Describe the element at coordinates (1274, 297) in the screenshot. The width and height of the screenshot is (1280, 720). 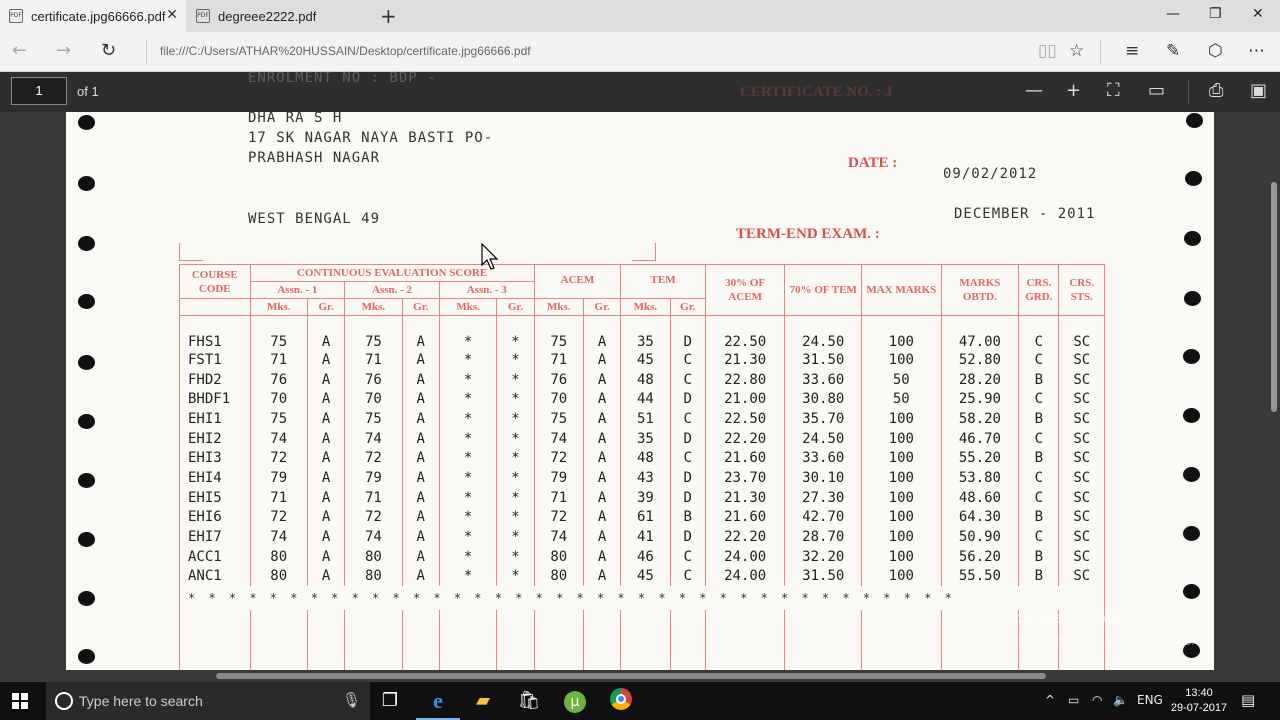
I see `vertical-scroll-thumb` at that location.